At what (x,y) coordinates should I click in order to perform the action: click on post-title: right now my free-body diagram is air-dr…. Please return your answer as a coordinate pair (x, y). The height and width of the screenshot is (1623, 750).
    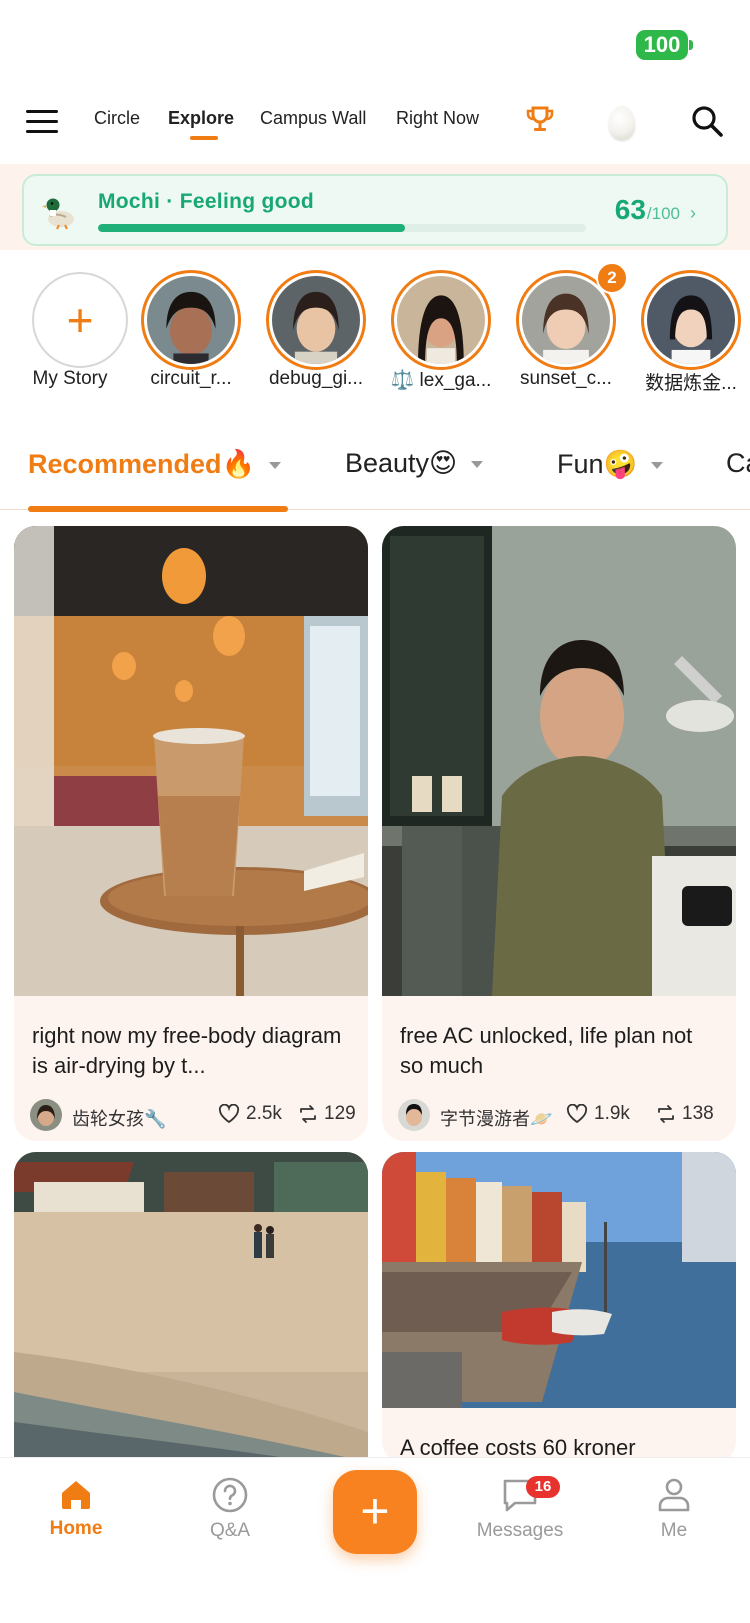
    Looking at the image, I should click on (191, 1041).